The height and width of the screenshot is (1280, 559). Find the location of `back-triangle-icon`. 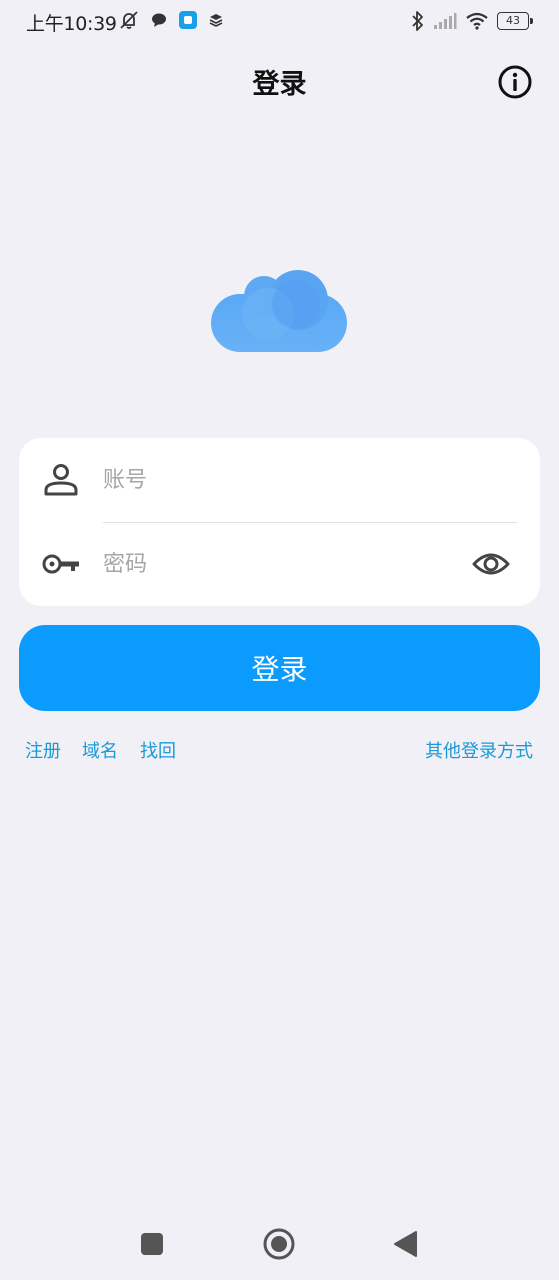

back-triangle-icon is located at coordinates (406, 1244).